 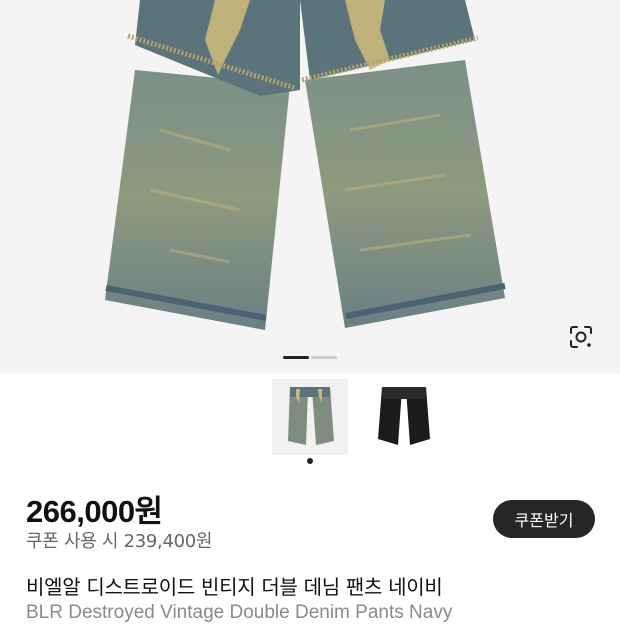 I want to click on denim-thumbnail-image, so click(x=310, y=417).